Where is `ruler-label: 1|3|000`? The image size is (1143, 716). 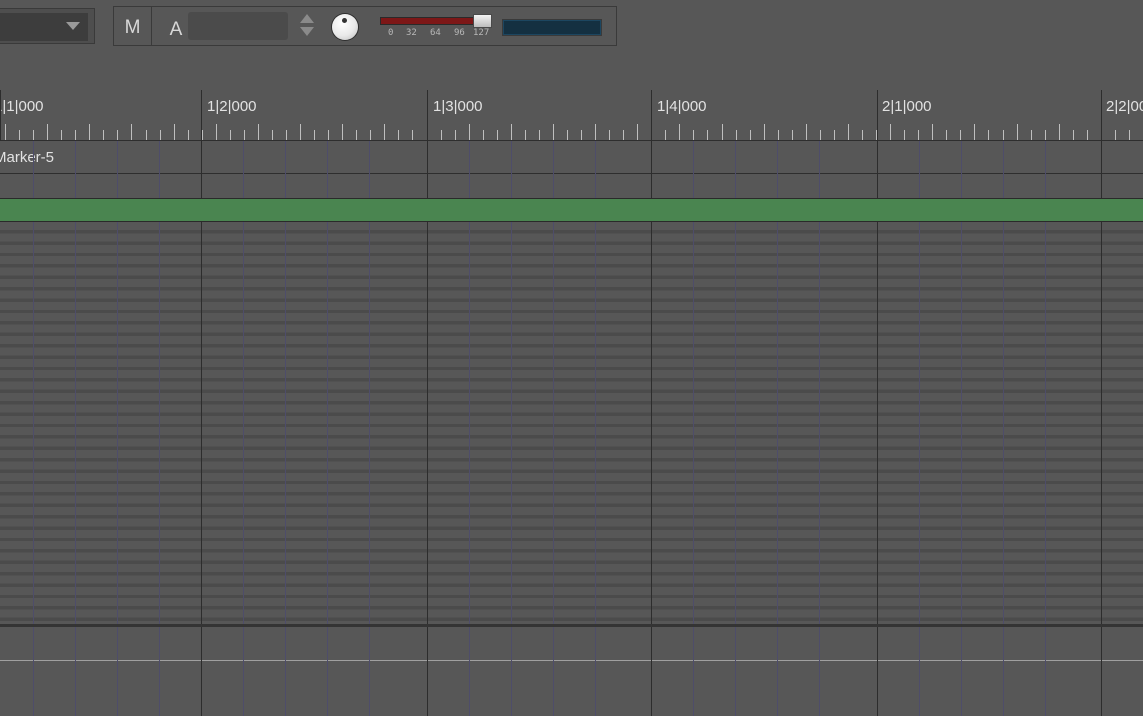 ruler-label: 1|3|000 is located at coordinates (458, 106).